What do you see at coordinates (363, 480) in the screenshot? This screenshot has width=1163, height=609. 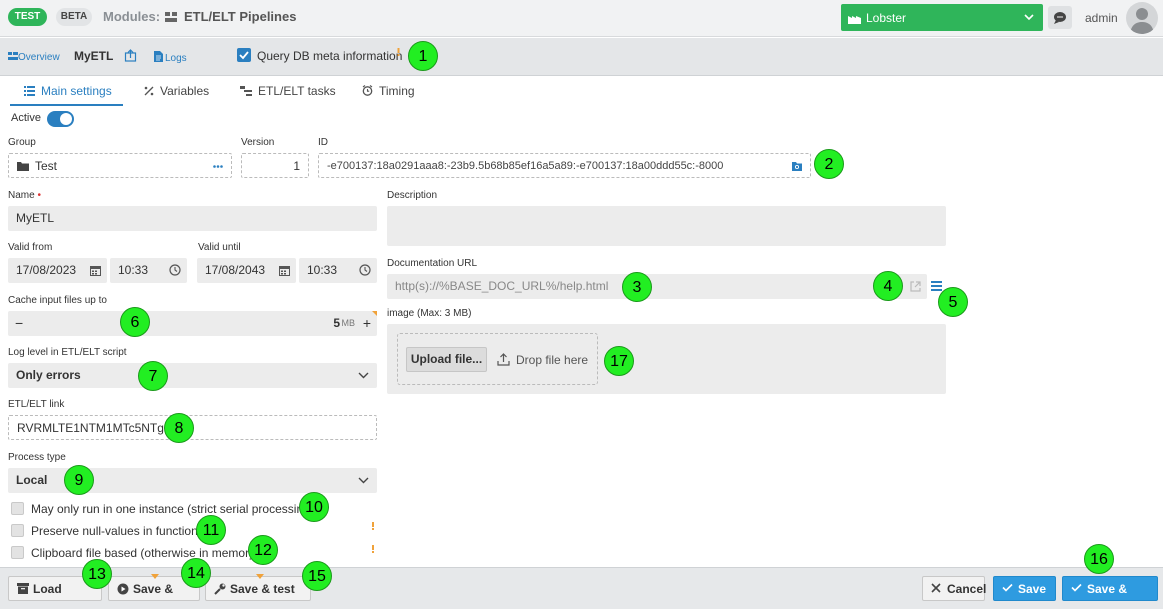 I see `chevron-down-icon` at bounding box center [363, 480].